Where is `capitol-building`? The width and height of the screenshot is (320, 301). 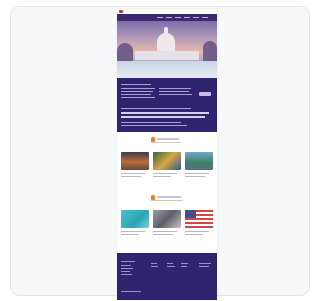
capitol-building is located at coordinates (167, 55).